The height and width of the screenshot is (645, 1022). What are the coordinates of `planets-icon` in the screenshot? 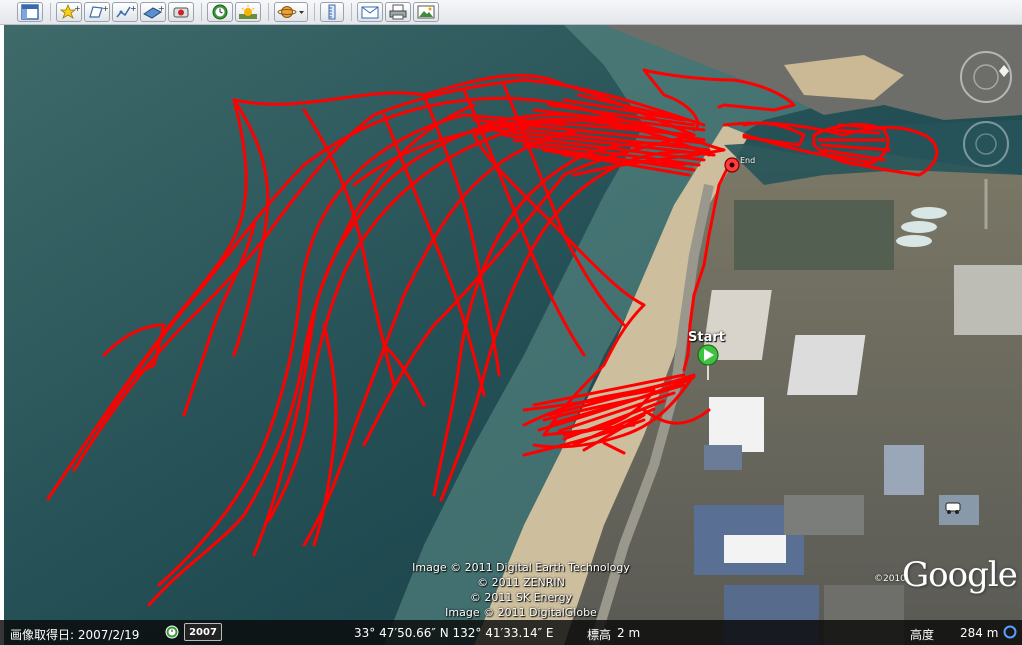 It's located at (290, 12).